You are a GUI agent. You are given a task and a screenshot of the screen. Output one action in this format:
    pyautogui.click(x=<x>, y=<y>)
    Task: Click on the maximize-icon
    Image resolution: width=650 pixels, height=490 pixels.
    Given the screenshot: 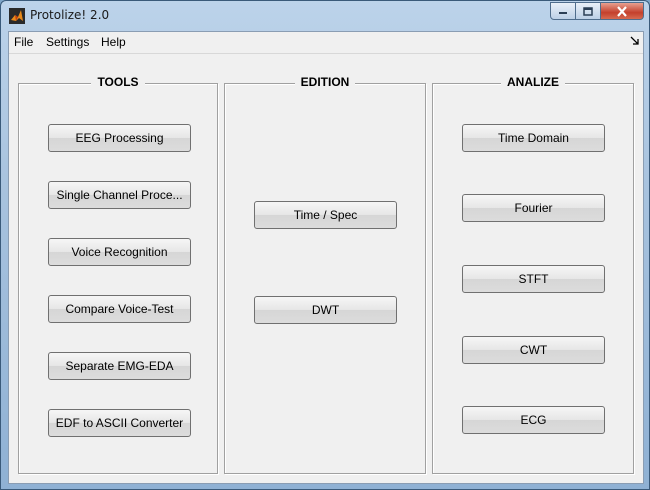 What is the action you would take?
    pyautogui.click(x=588, y=11)
    